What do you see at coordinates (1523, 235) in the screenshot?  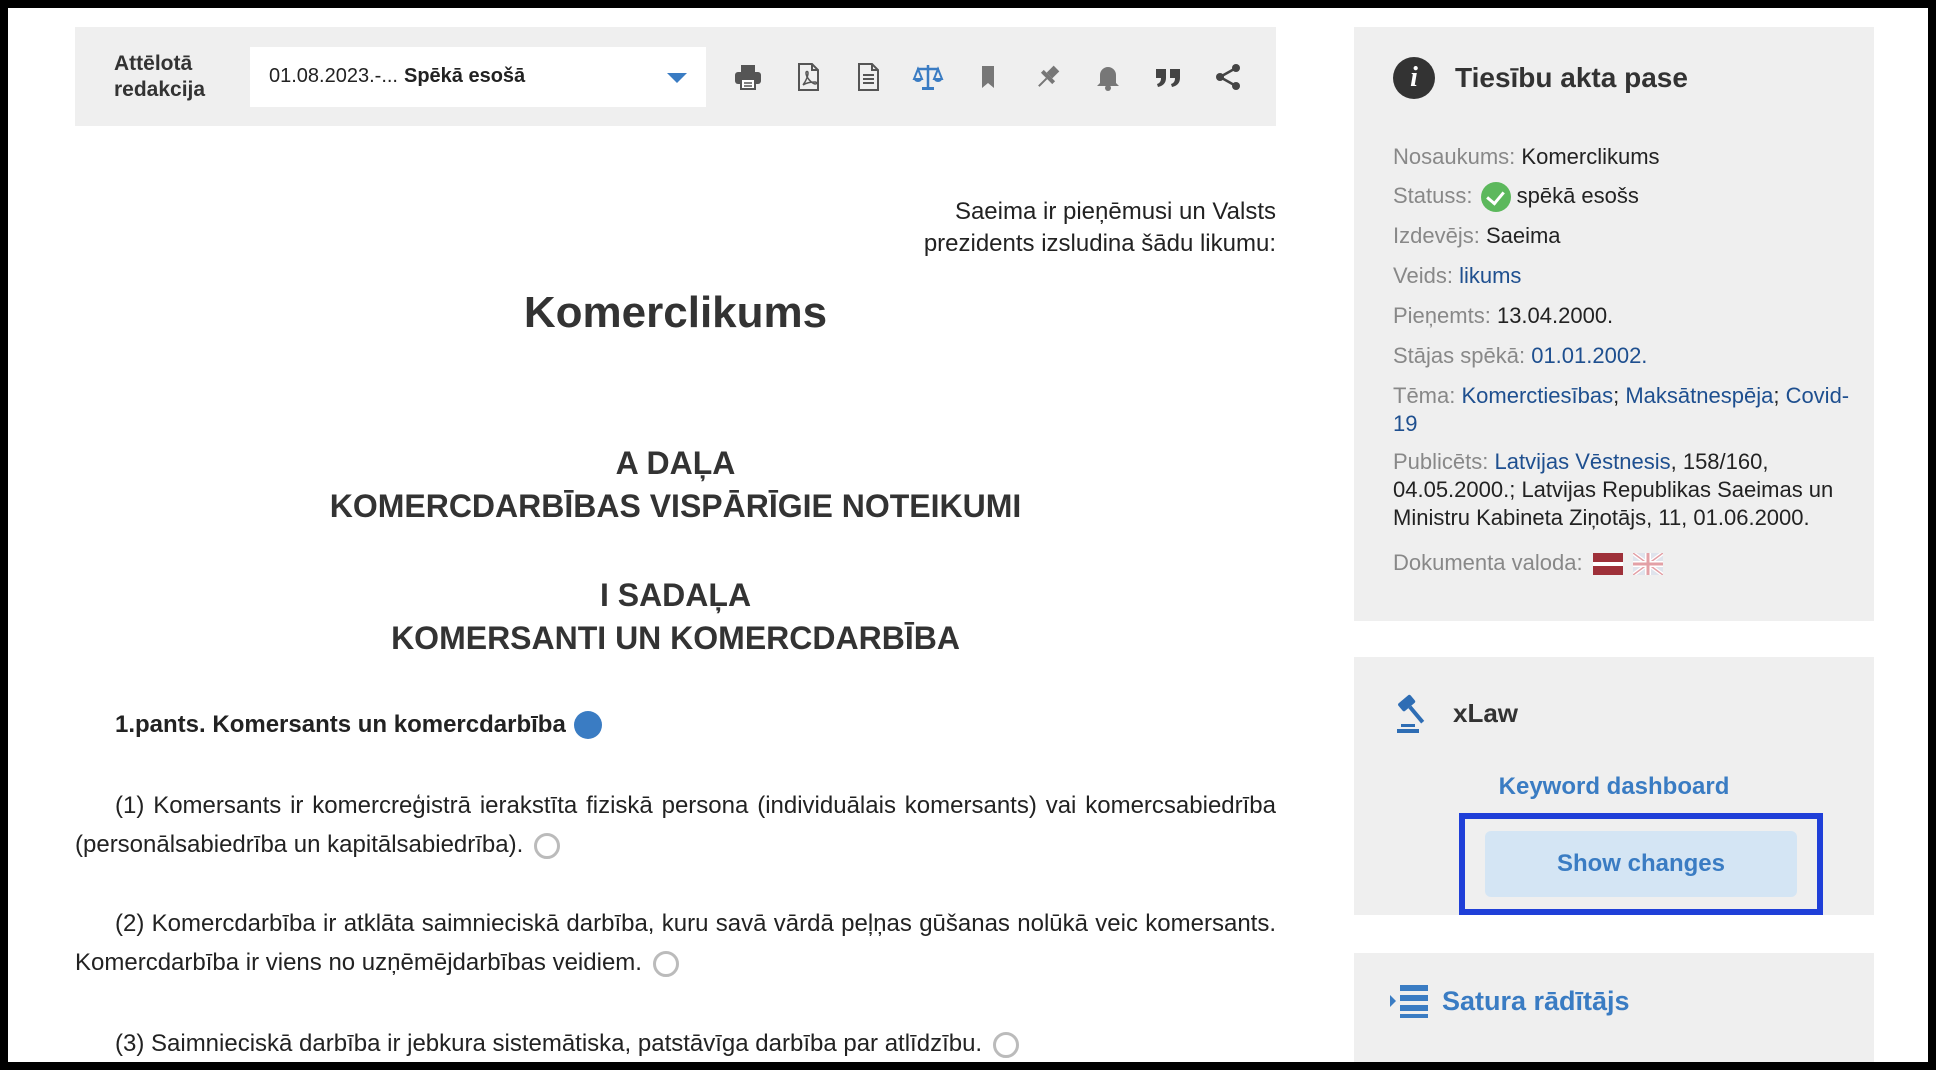 I see `meta-issuer-value: Saeima` at bounding box center [1523, 235].